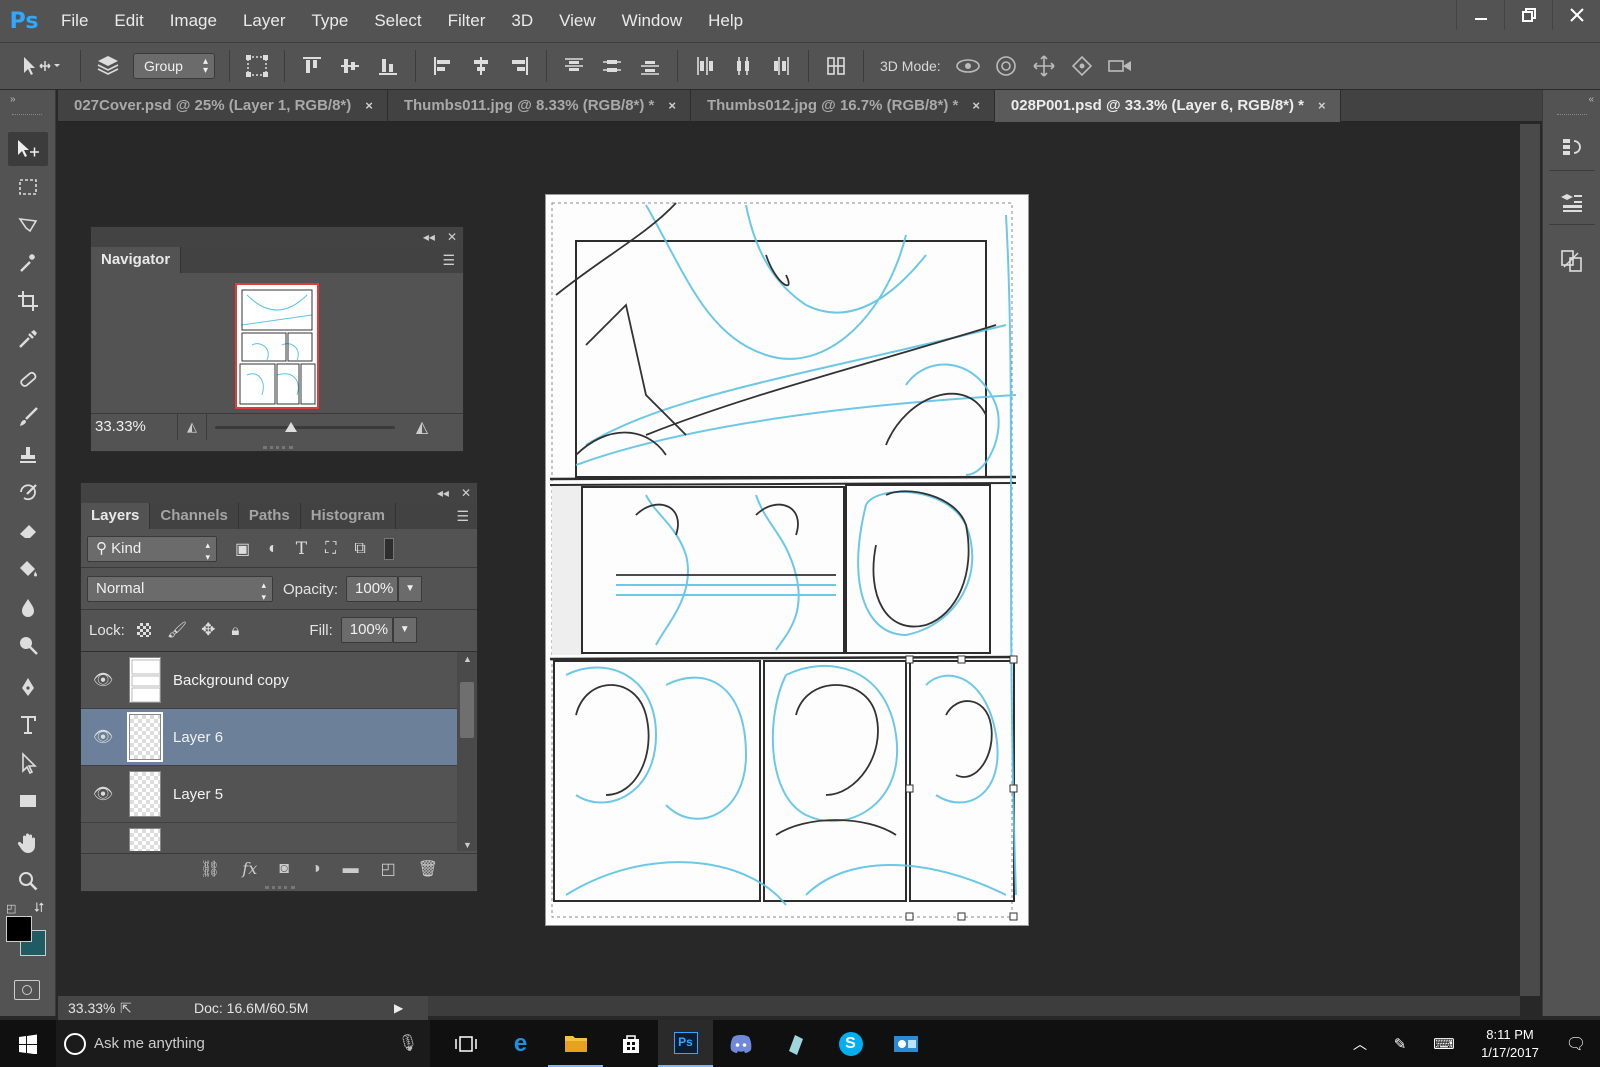 This screenshot has width=1600, height=1067. Describe the element at coordinates (359, 549) in the screenshot. I see `filter-smart-objects-icon: ⧉` at that location.